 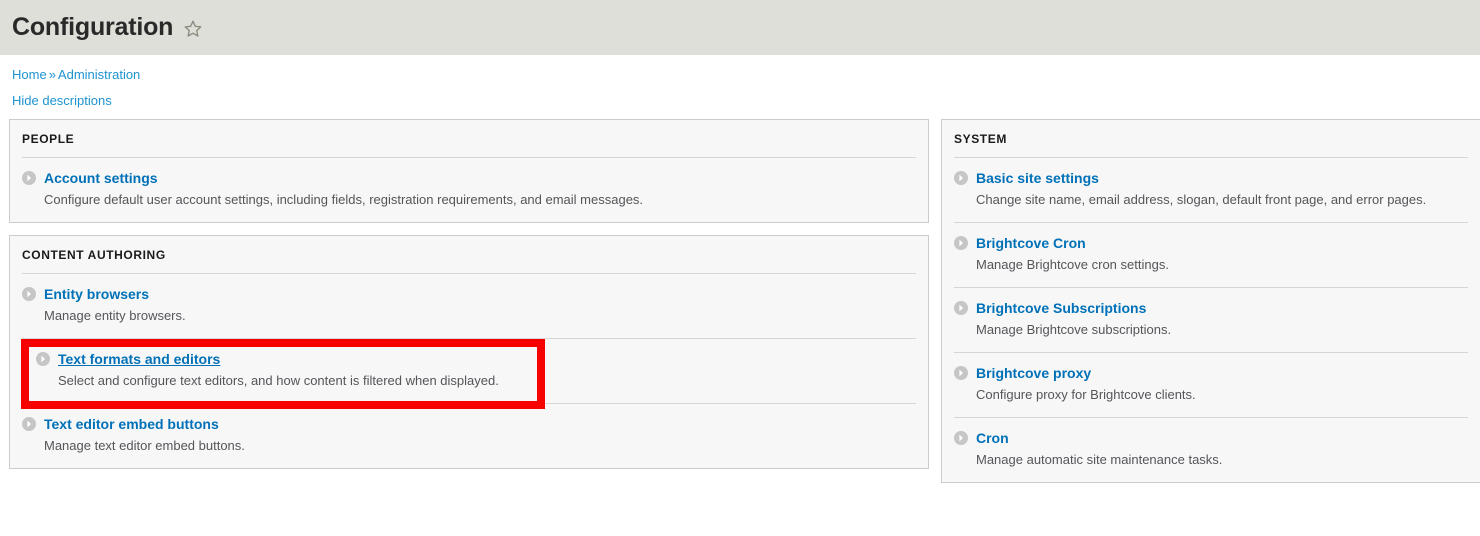 What do you see at coordinates (93, 27) in the screenshot?
I see `page-title: Configuration` at bounding box center [93, 27].